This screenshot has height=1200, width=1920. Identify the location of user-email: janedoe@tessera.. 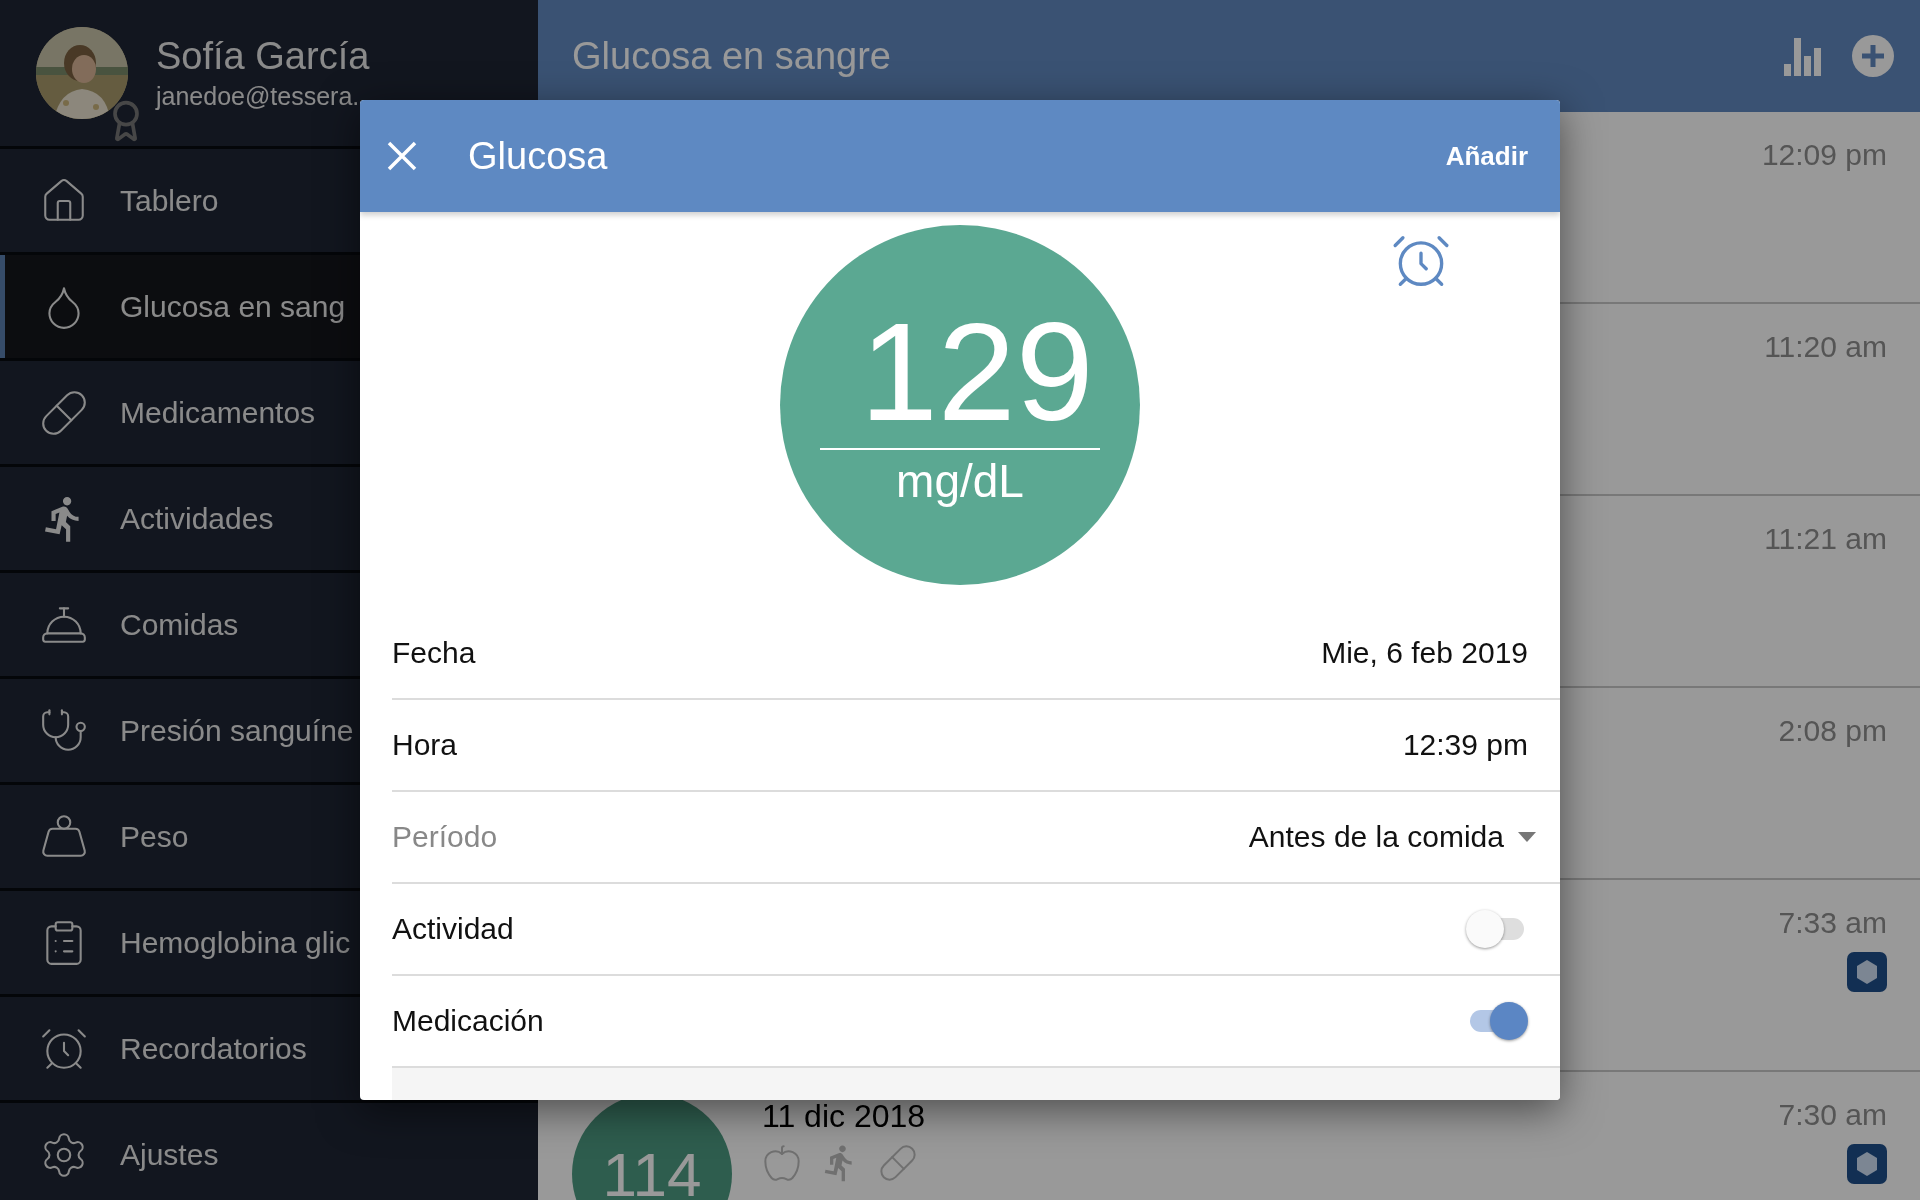
(258, 96).